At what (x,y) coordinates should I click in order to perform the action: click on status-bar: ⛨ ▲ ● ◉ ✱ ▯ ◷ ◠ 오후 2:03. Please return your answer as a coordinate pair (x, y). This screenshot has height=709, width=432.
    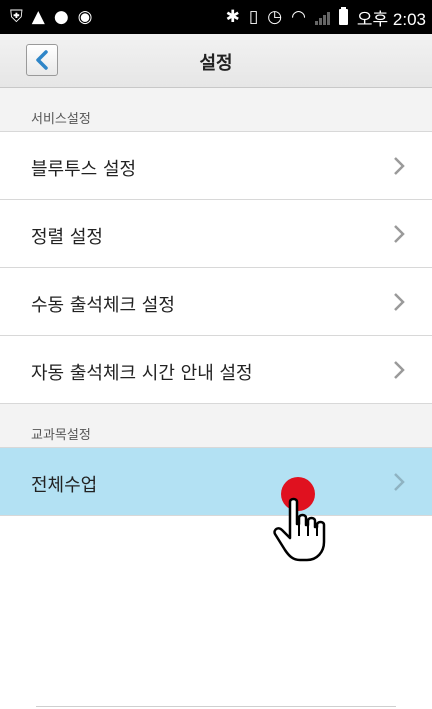
    Looking at the image, I should click on (216, 17).